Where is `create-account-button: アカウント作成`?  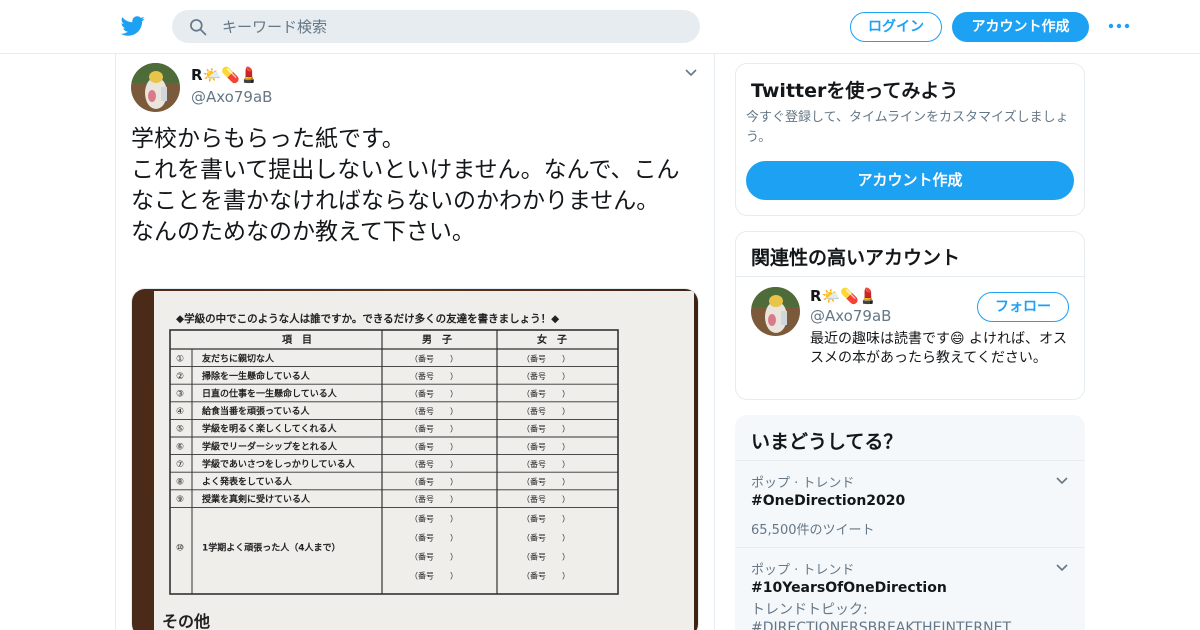 create-account-button: アカウント作成 is located at coordinates (910, 180).